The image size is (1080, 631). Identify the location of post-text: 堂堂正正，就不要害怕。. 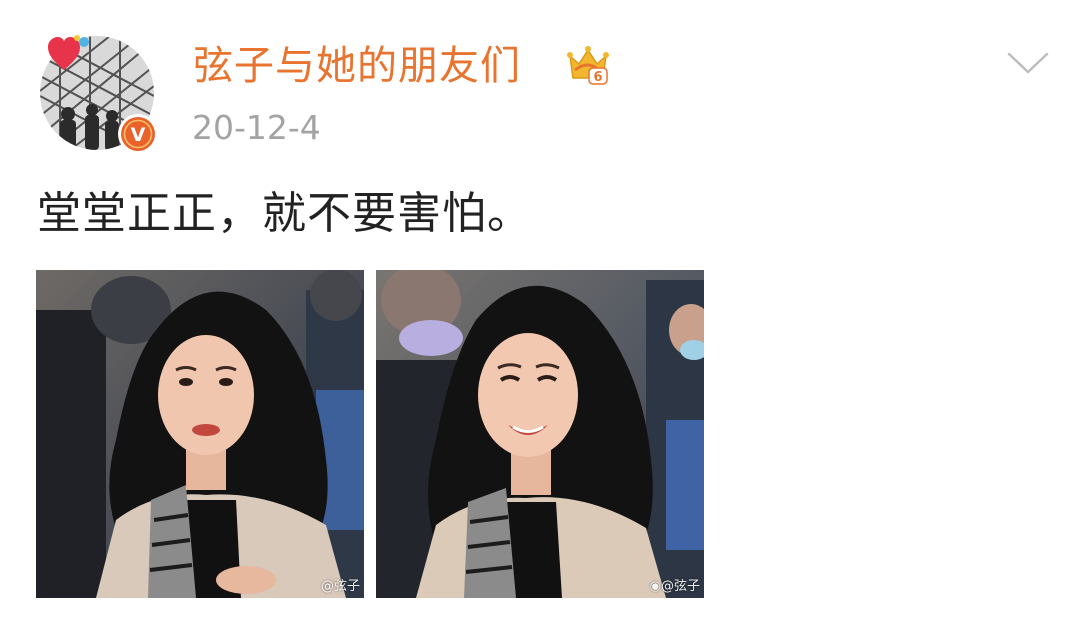
(284, 213).